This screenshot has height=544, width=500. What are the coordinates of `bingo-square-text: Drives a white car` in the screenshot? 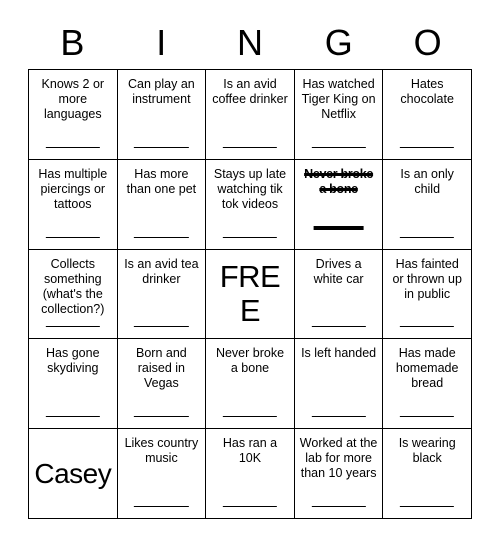 It's located at (338, 271).